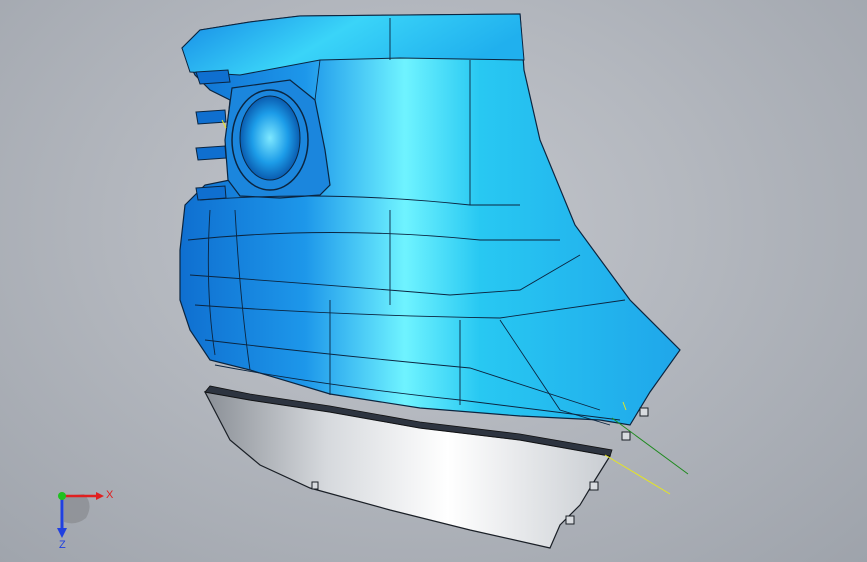  I want to click on triad-x-arrow, so click(100, 496).